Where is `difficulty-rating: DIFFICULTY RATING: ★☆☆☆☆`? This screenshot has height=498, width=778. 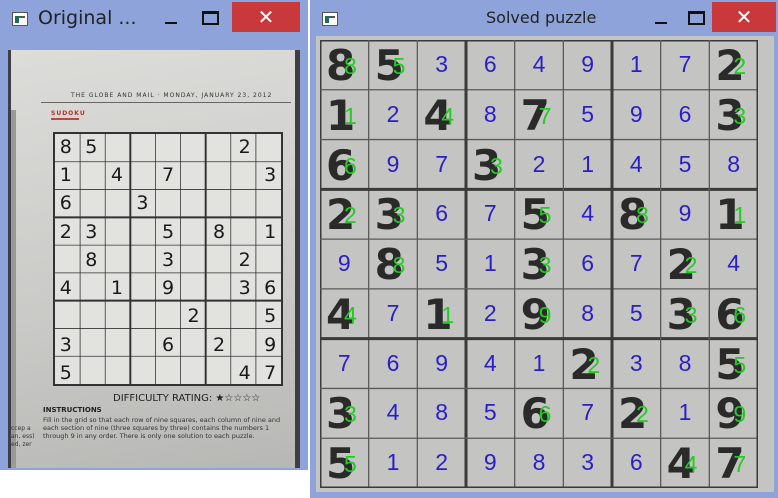 difficulty-rating: DIFFICULTY RATING: ★☆☆☆☆ is located at coordinates (187, 398).